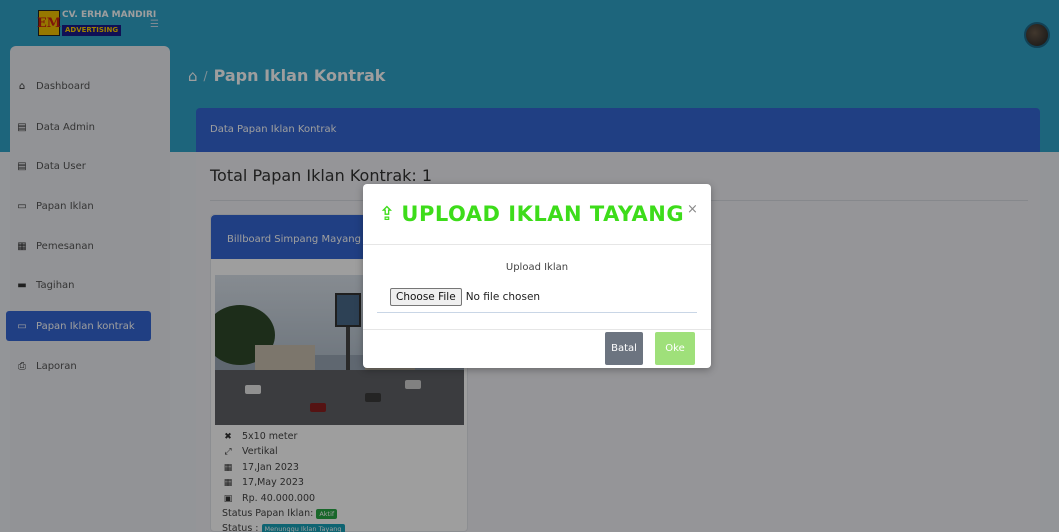 The image size is (1059, 532). I want to click on file-status: No file chosen, so click(503, 297).